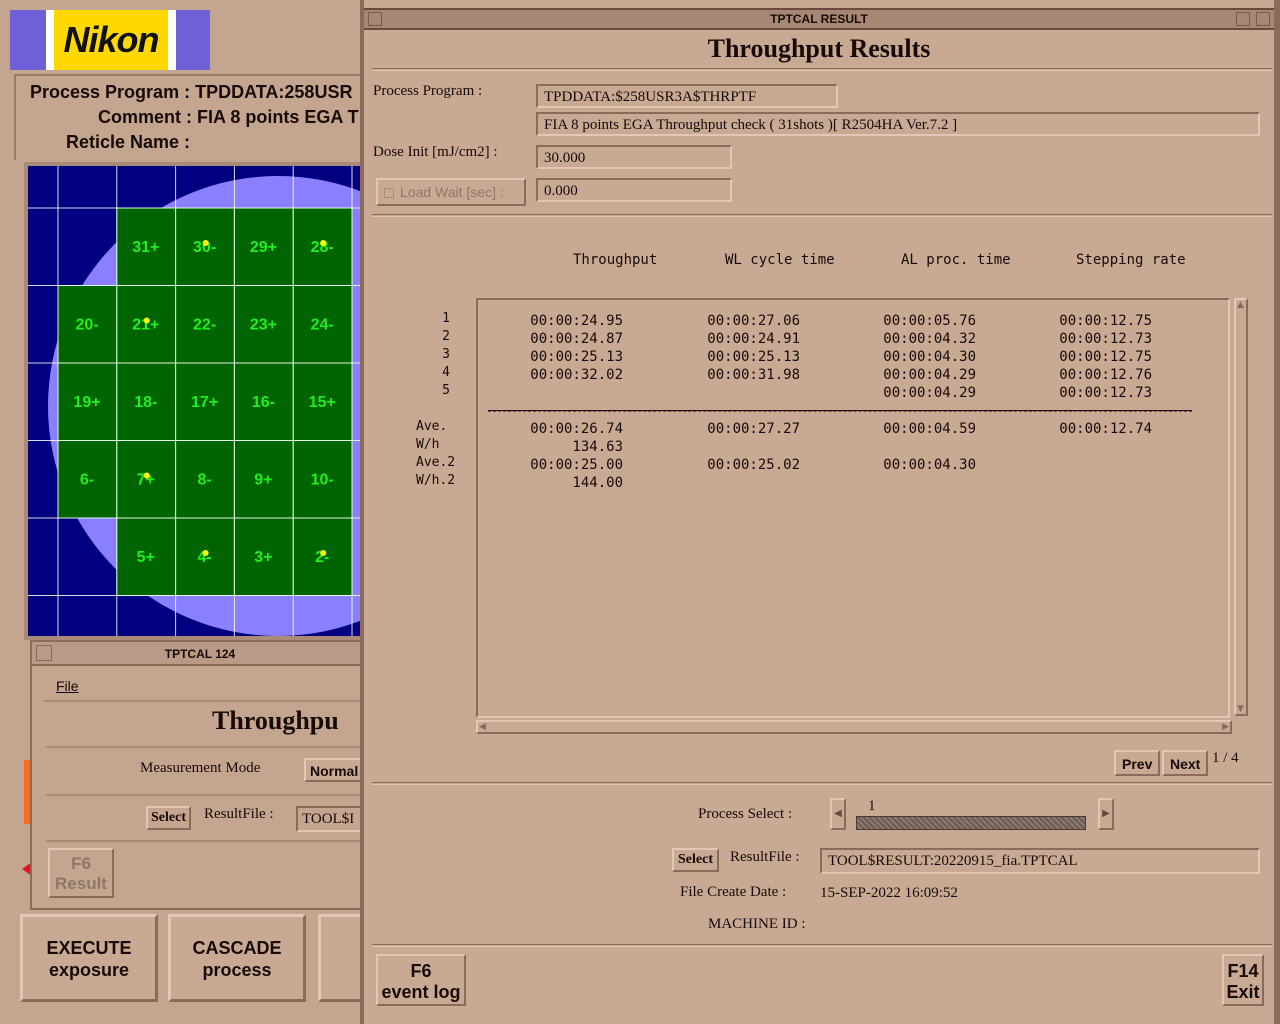 This screenshot has height=1024, width=1280. What do you see at coordinates (1241, 507) in the screenshot?
I see `vertical-scrollbar: ▲ ▼` at bounding box center [1241, 507].